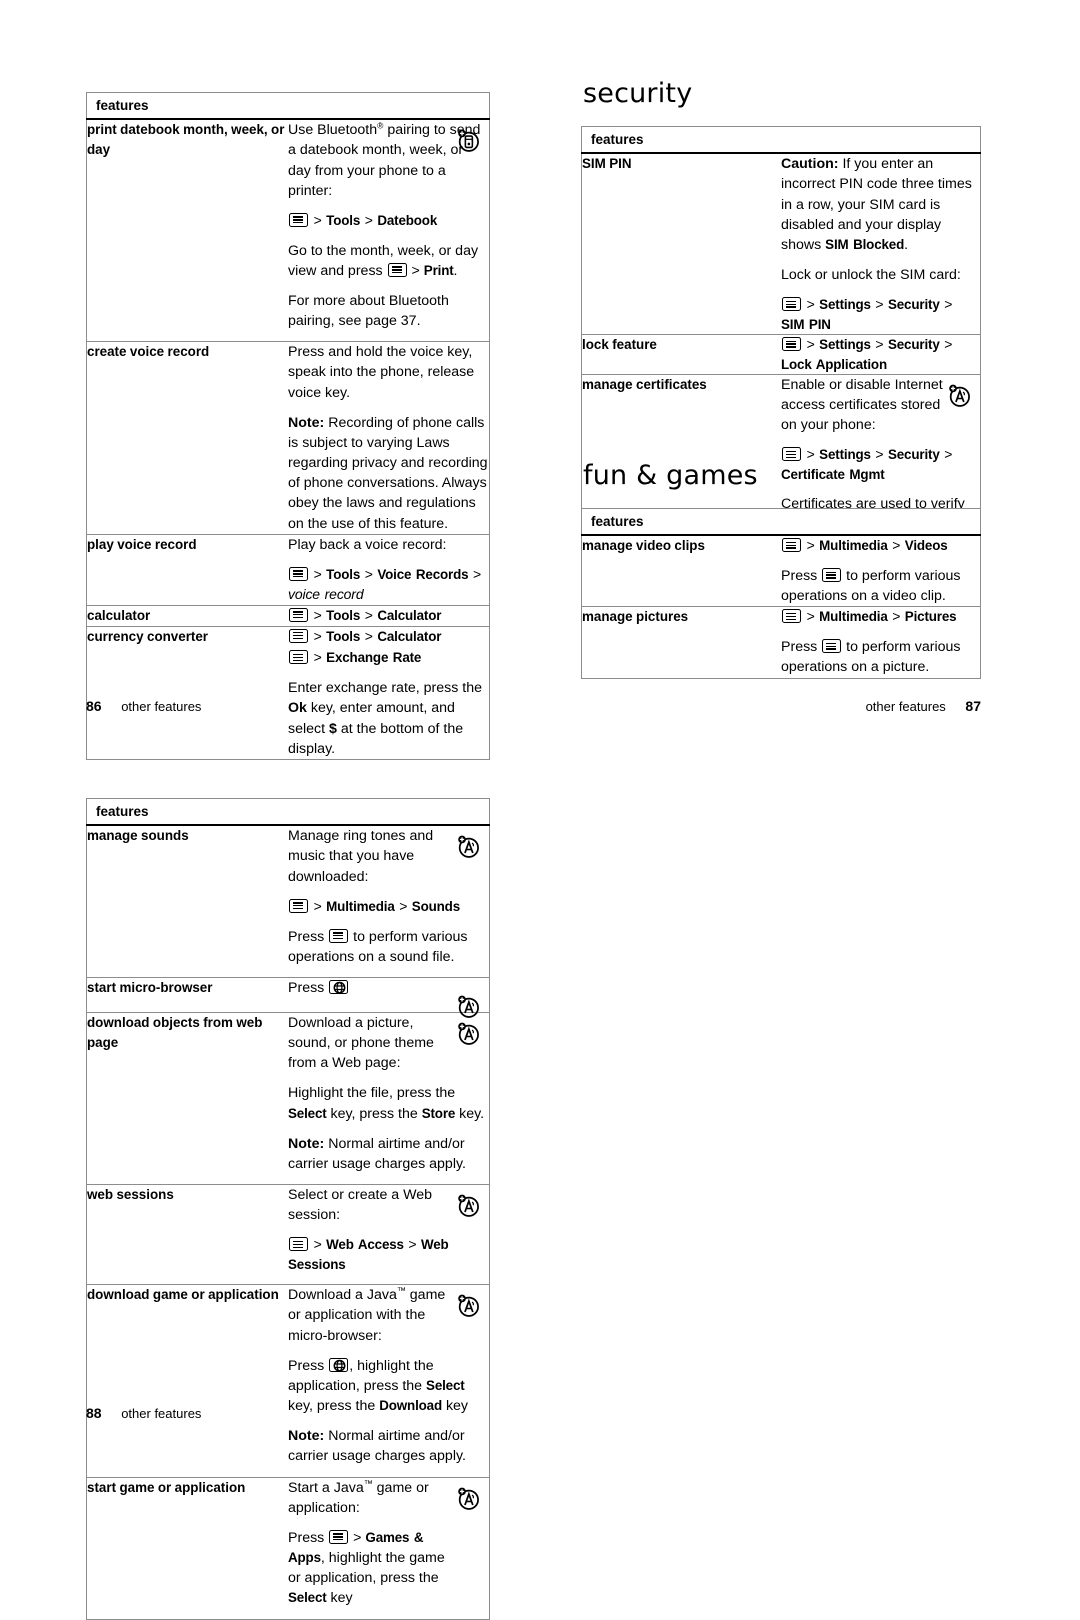 Image resolution: width=1080 pixels, height=1620 pixels. Describe the element at coordinates (388, 221) in the screenshot. I see `command-path: > Tools > Datebook` at that location.